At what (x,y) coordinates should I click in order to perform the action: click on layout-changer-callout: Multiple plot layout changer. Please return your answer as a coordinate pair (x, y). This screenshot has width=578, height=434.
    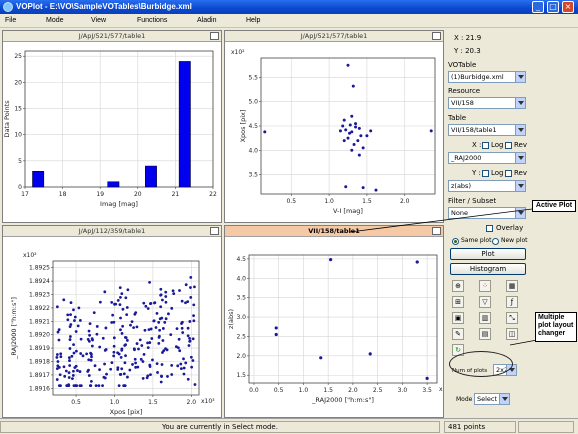
    Looking at the image, I should click on (556, 327).